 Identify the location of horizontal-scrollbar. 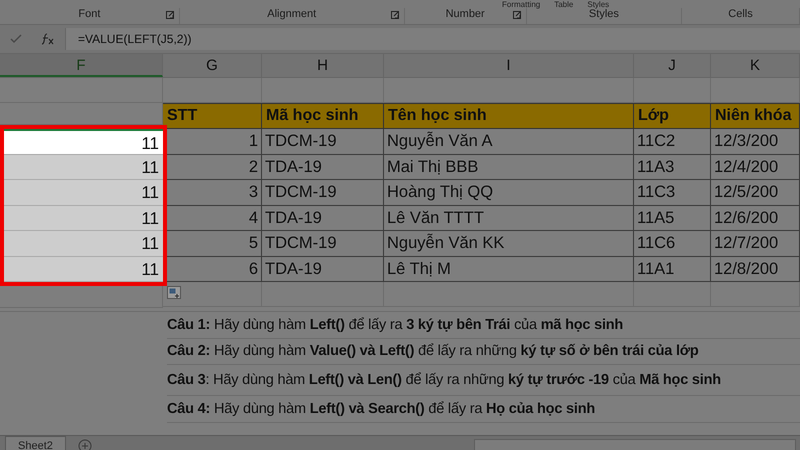
(635, 444).